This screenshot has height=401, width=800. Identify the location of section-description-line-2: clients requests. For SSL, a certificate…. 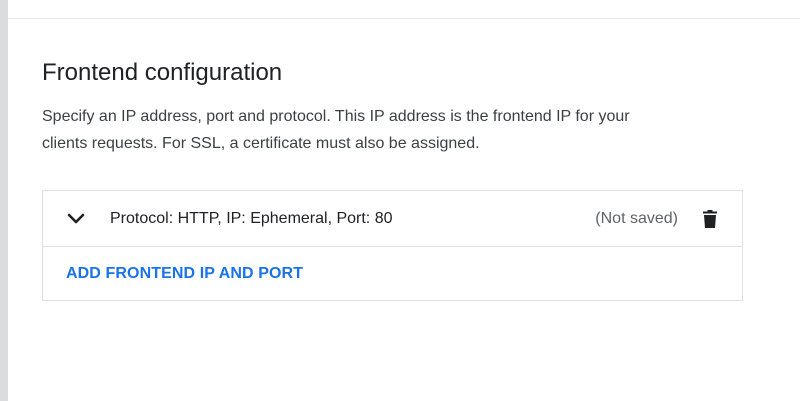
(261, 143).